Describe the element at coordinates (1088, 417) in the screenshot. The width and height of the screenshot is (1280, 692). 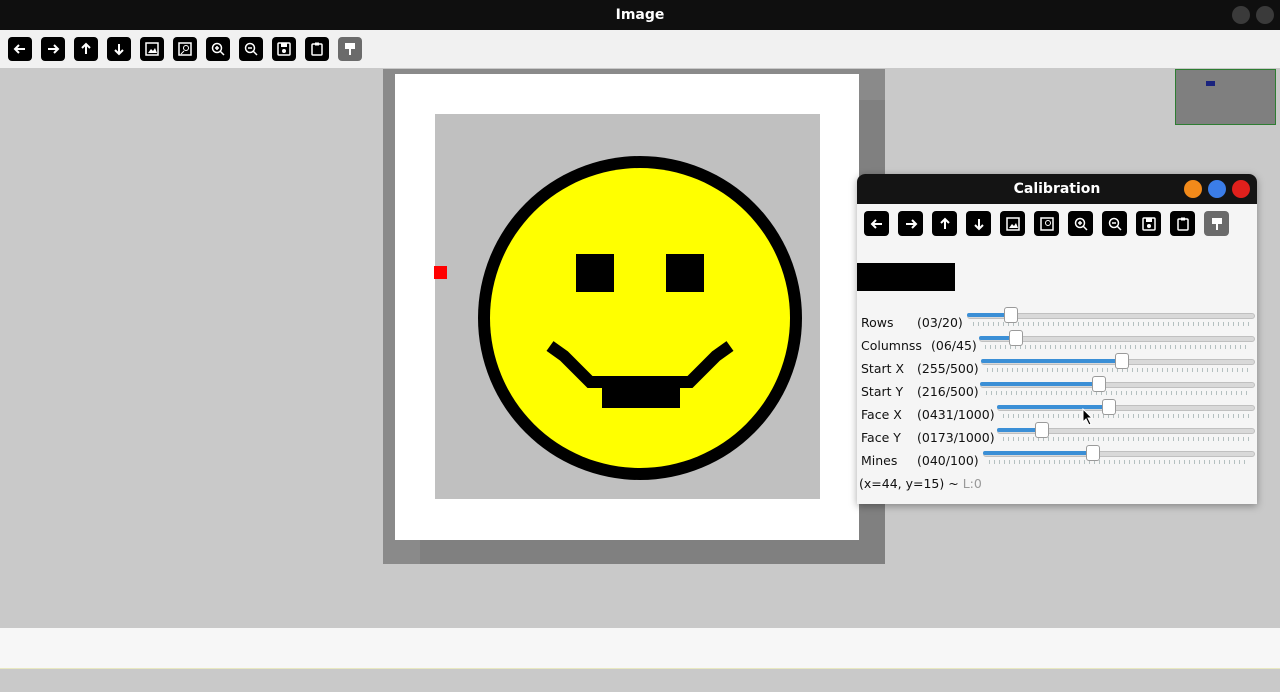
I see `mouse-pointer-icon` at that location.